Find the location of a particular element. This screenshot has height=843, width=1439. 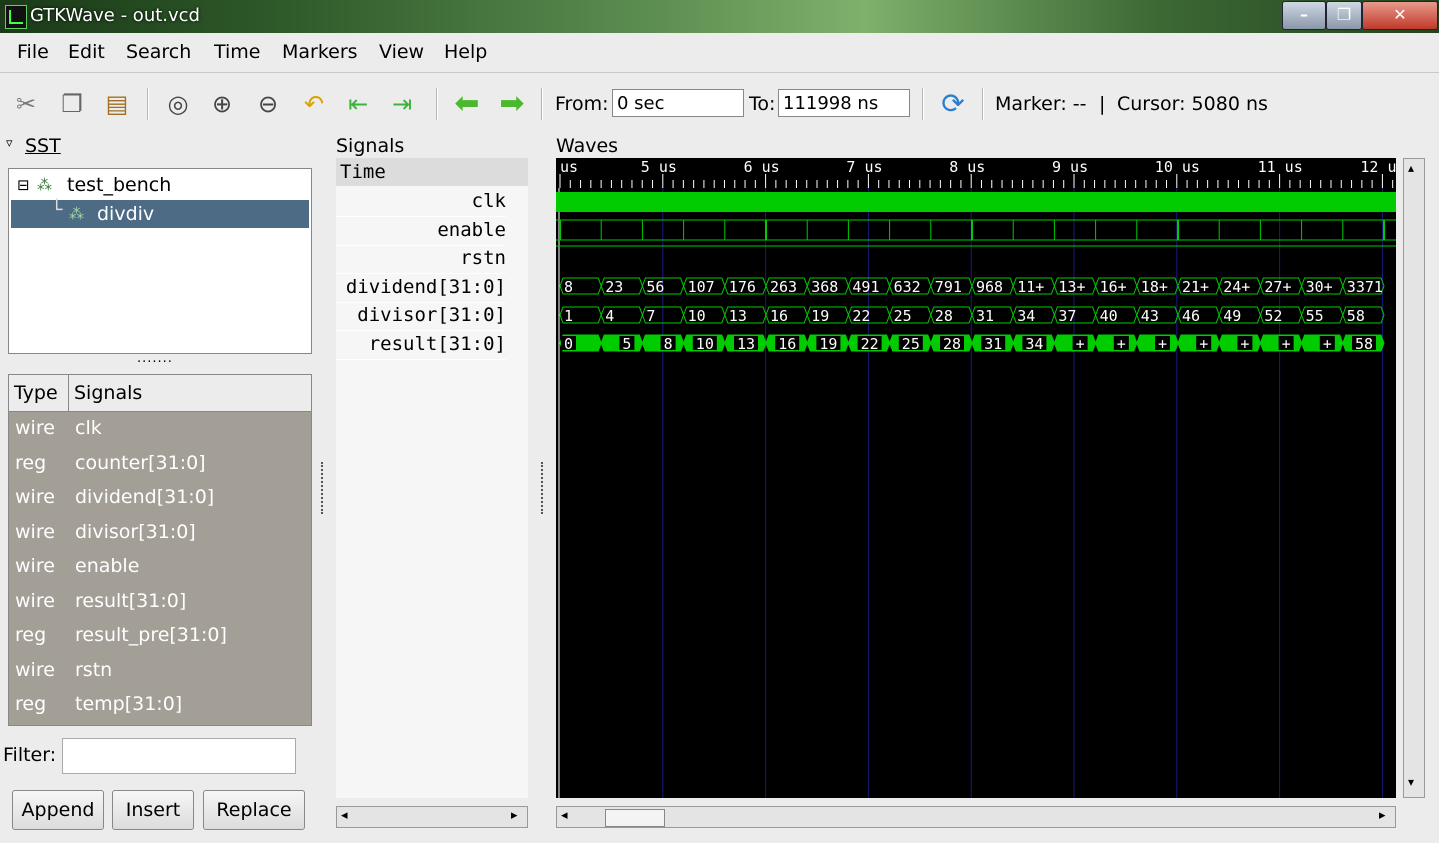

signals-hscrollbar: ◂ ▸ is located at coordinates (432, 817).